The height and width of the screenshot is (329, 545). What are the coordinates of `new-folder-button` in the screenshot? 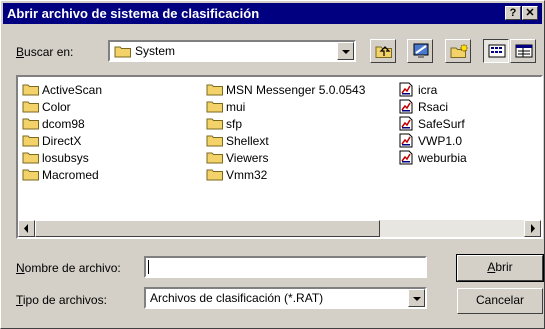 It's located at (458, 51).